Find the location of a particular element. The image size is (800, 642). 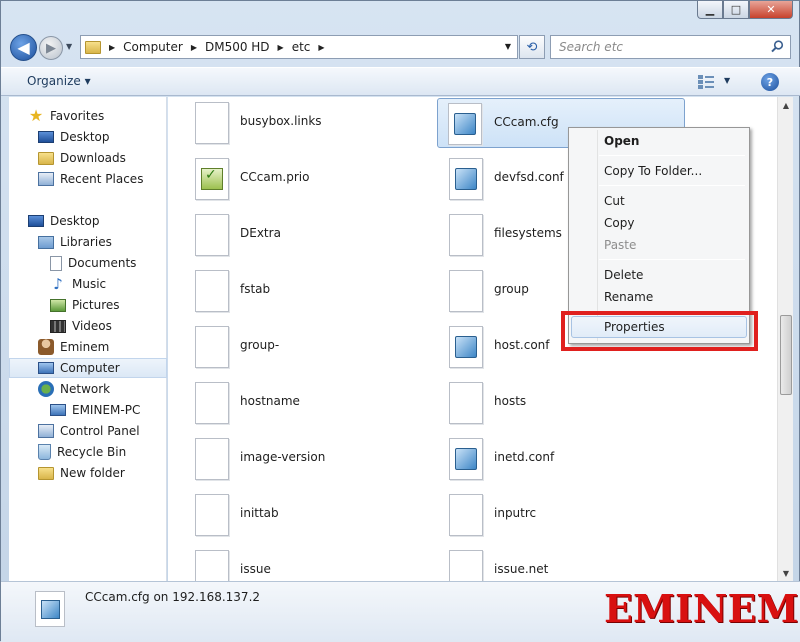

forward-button: ▶ is located at coordinates (51, 48).